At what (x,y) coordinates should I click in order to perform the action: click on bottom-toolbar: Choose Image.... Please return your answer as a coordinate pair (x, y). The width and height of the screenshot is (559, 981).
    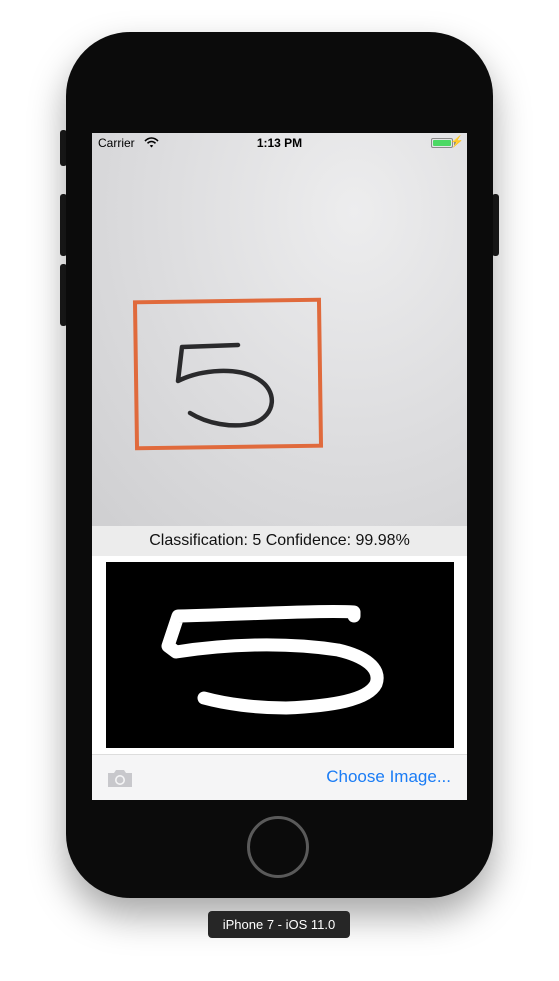
    Looking at the image, I should click on (279, 777).